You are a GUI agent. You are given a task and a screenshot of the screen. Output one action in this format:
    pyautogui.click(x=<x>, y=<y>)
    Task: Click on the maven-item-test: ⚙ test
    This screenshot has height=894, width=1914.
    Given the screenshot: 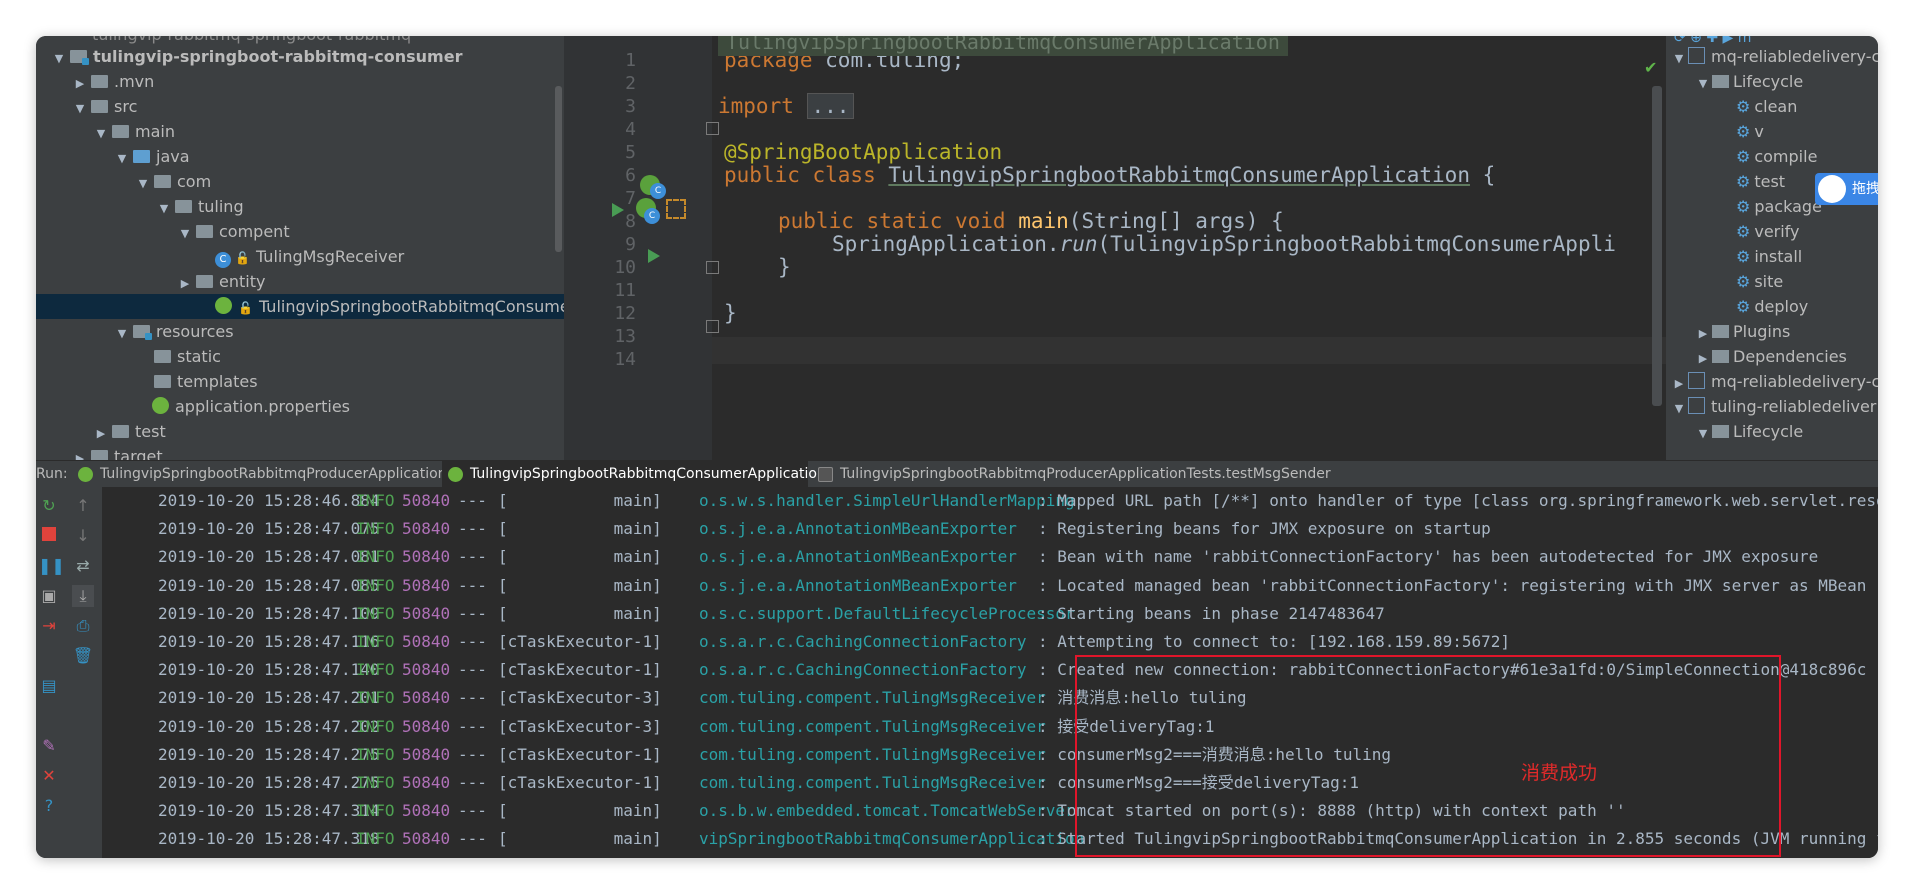 What is the action you would take?
    pyautogui.click(x=1751, y=181)
    